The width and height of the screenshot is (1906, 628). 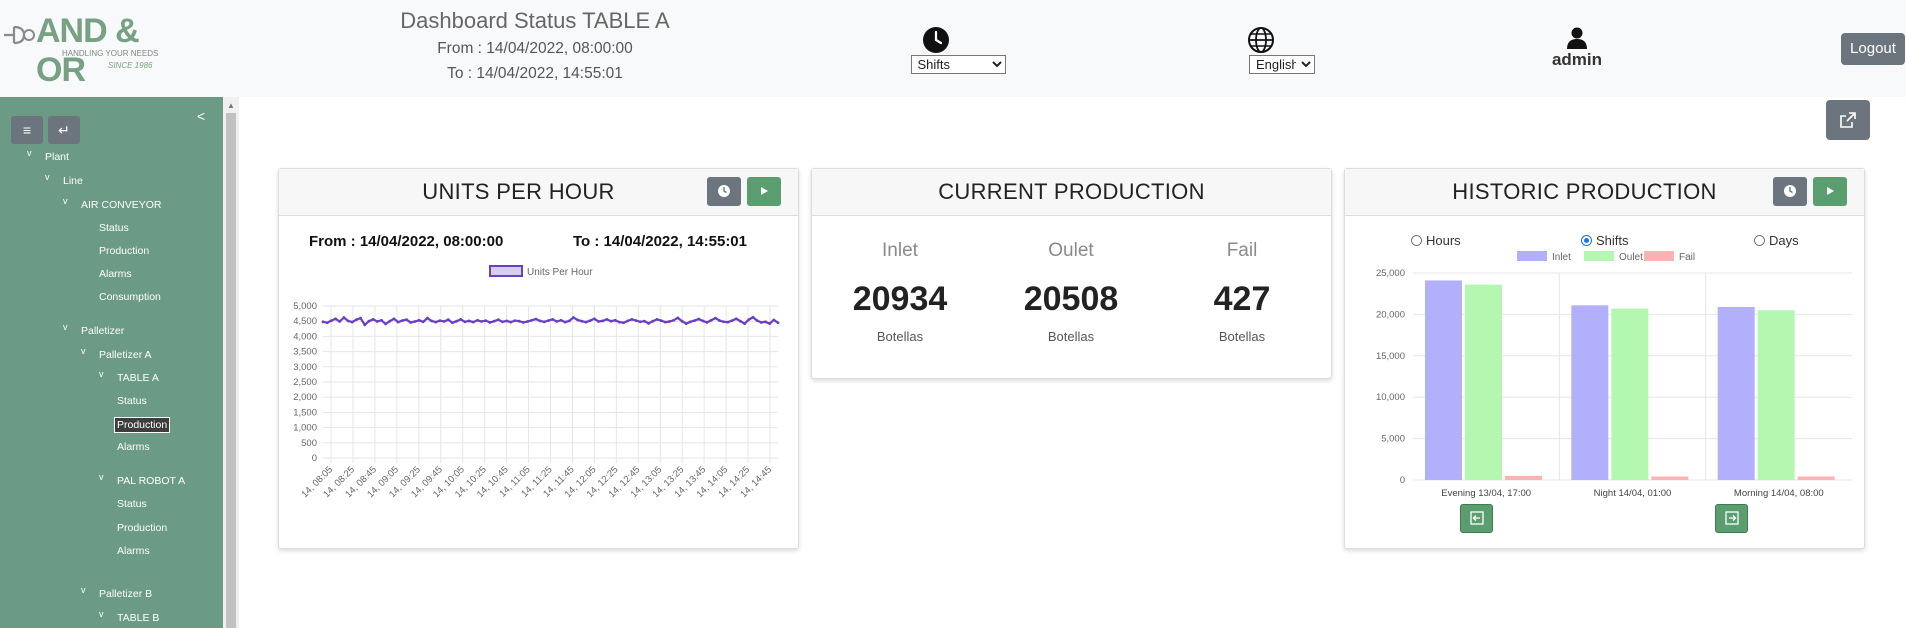 What do you see at coordinates (73, 181) in the screenshot?
I see `sidebar-tree-item: Line` at bounding box center [73, 181].